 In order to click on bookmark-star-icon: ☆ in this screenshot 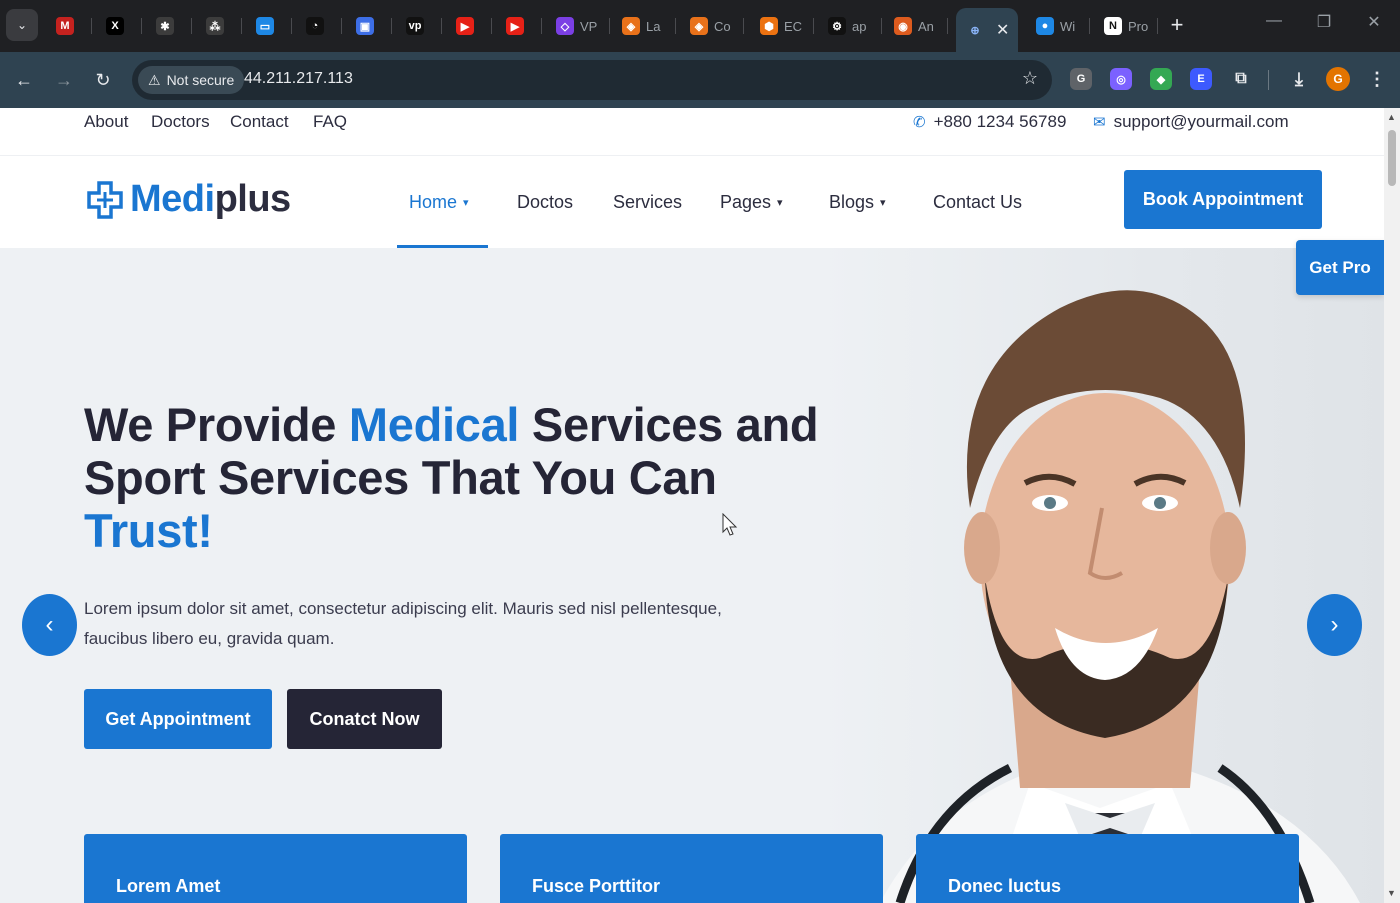, I will do `click(1030, 78)`.